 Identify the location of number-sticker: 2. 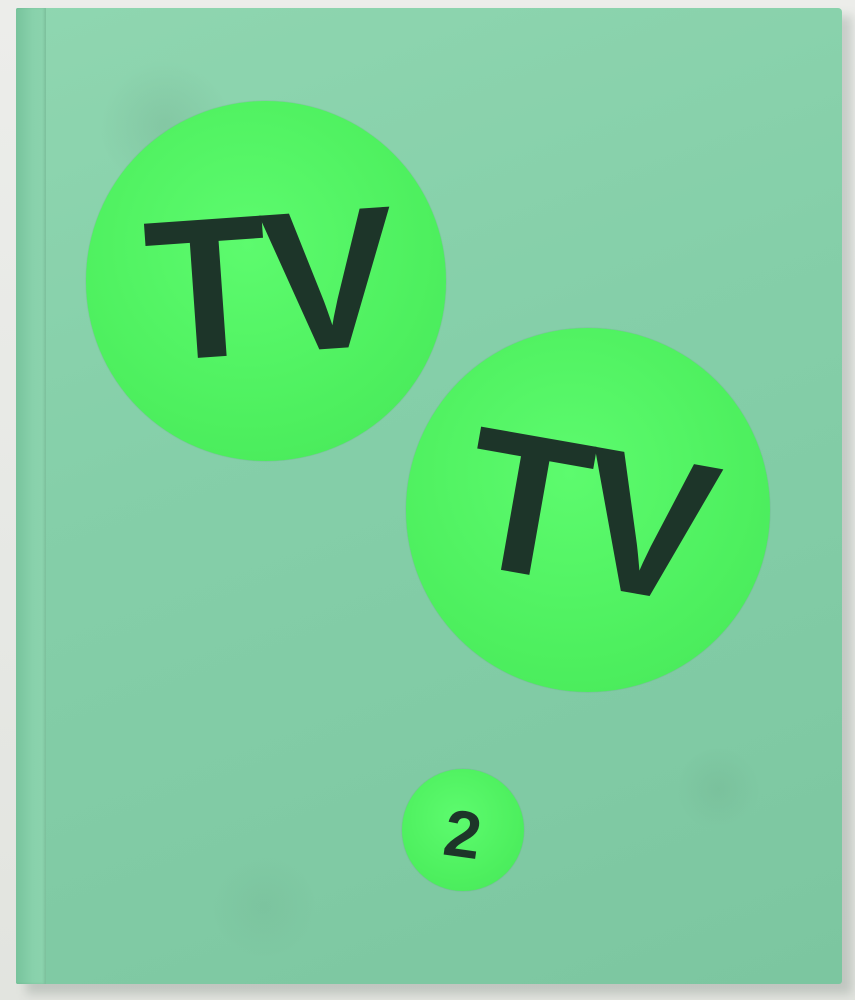
(463, 830).